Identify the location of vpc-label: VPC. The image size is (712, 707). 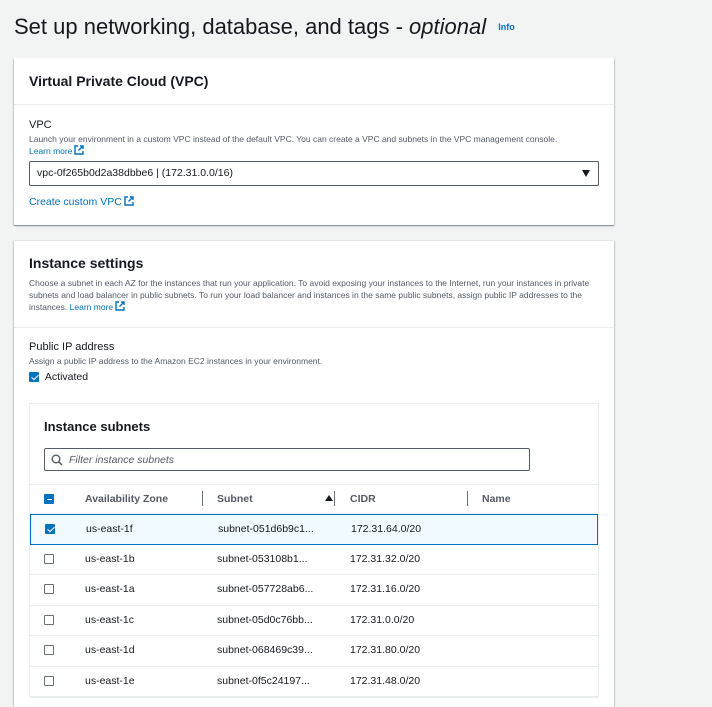
(40, 125).